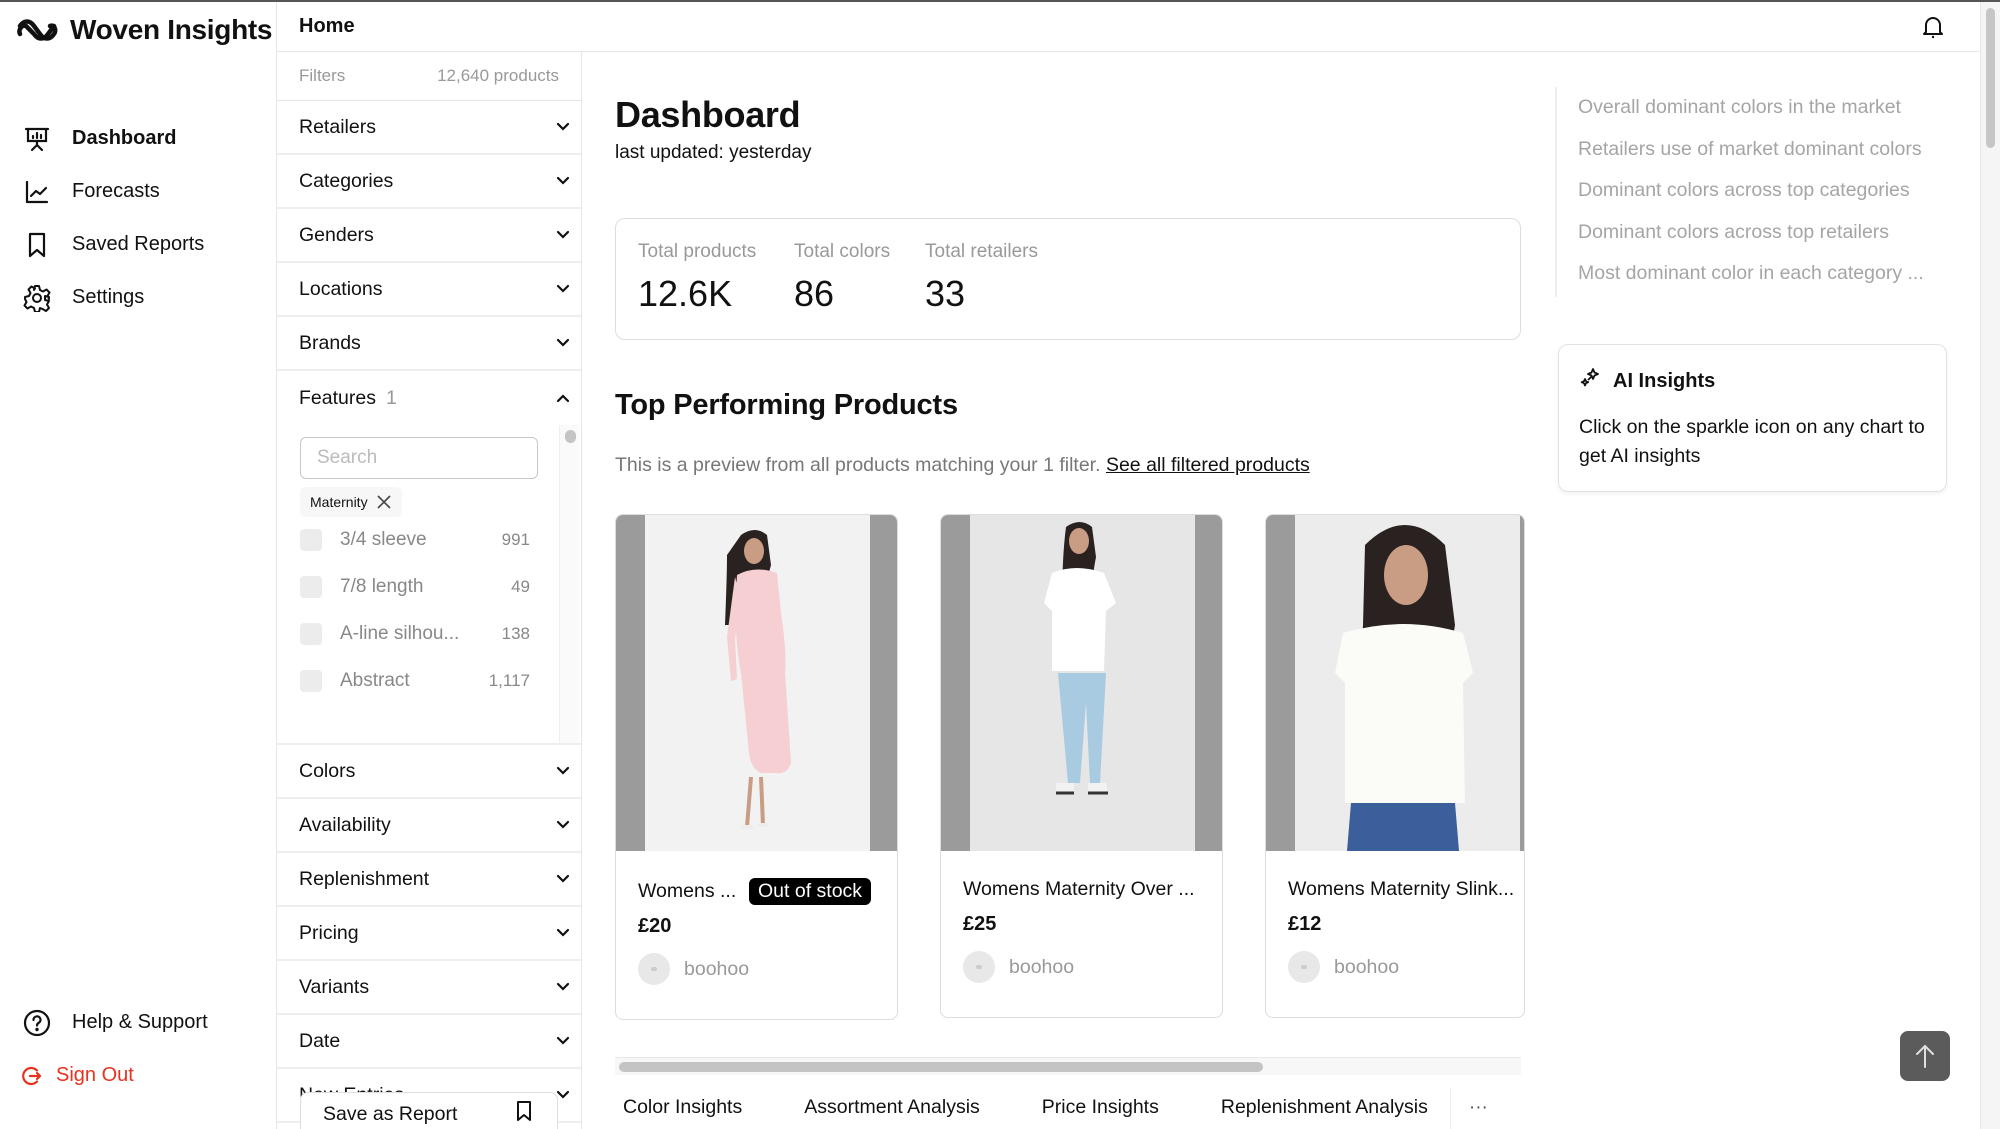 This screenshot has width=2000, height=1129. Describe the element at coordinates (429, 1110) in the screenshot. I see `save-as-report-button: Save as Report` at that location.